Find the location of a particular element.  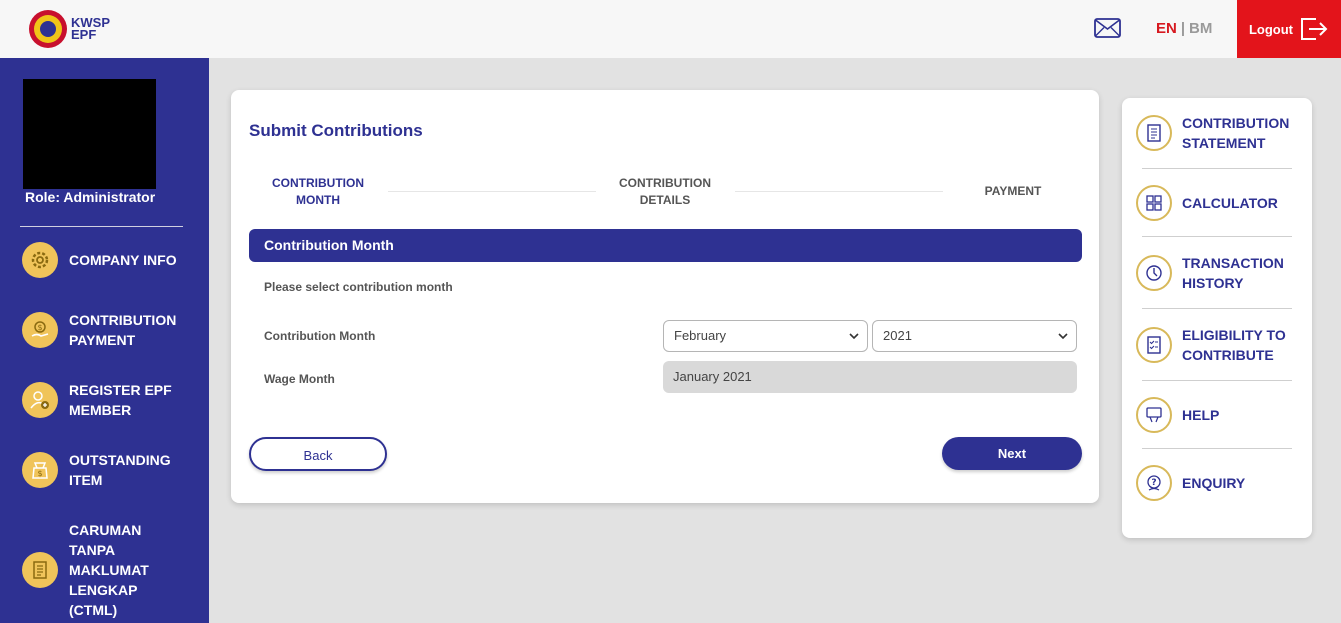

wage-month-field: January 2021 is located at coordinates (870, 377).